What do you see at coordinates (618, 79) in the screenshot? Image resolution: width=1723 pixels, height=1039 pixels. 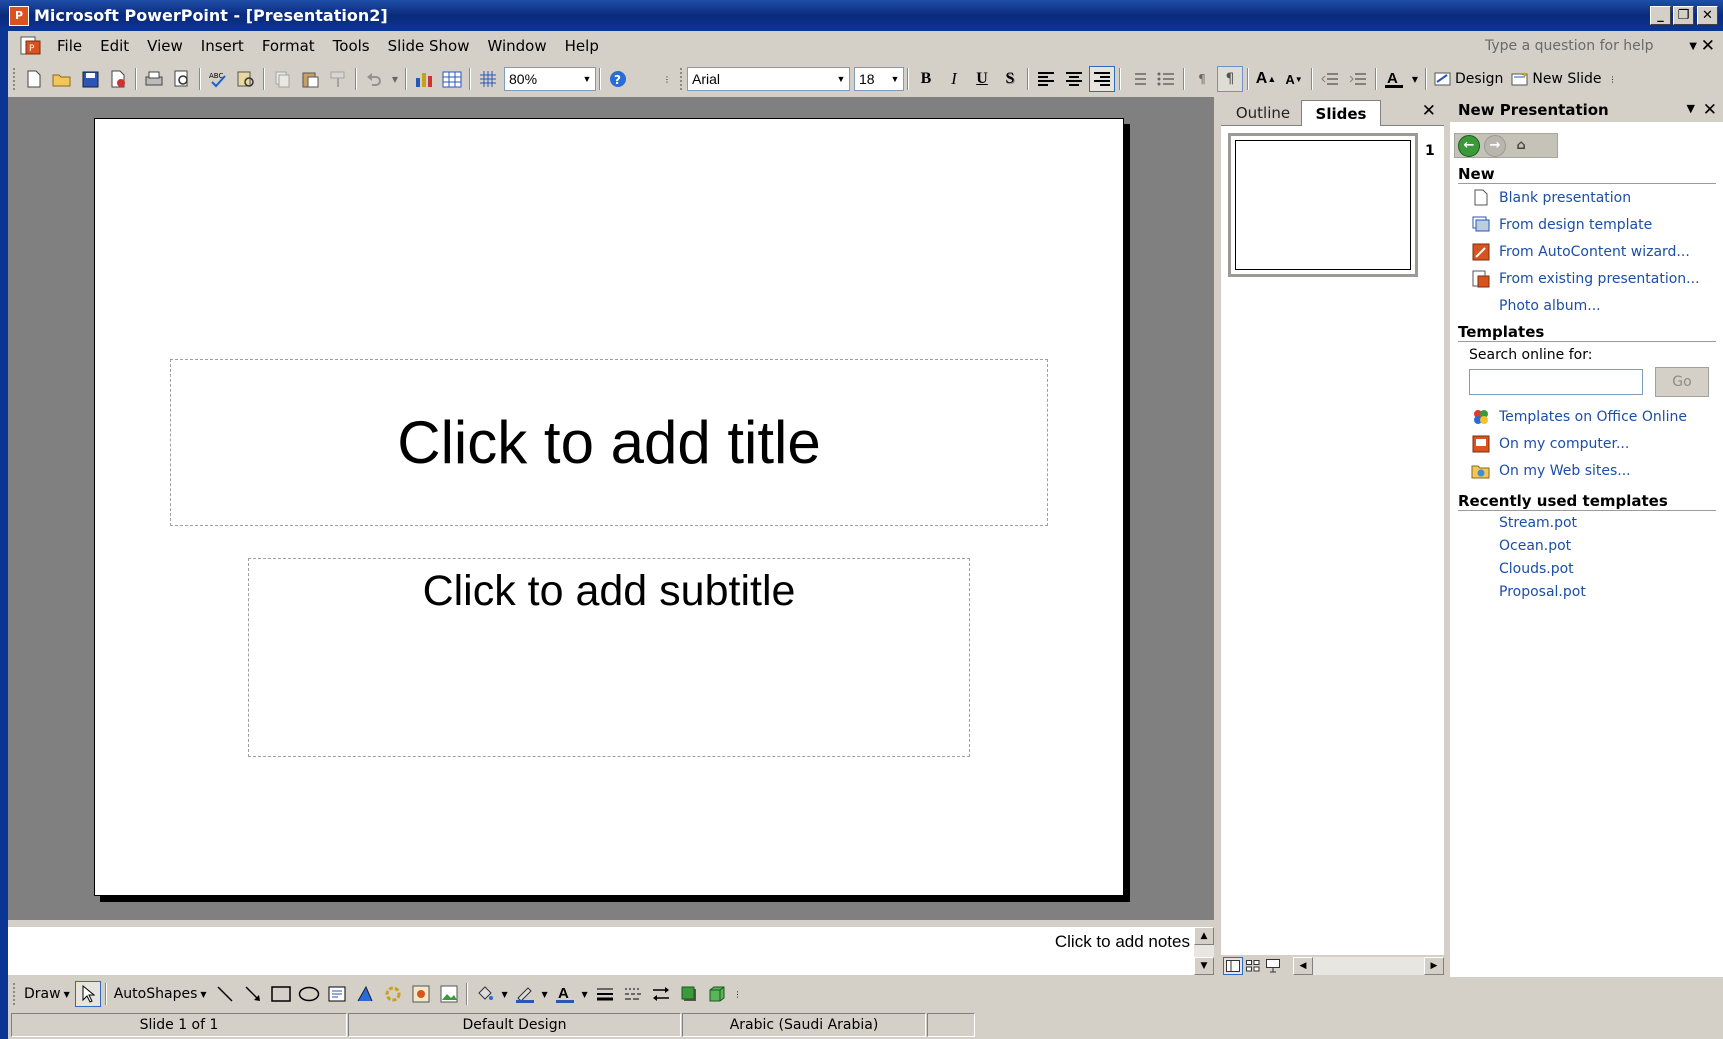 I see `help-icon: ?` at bounding box center [618, 79].